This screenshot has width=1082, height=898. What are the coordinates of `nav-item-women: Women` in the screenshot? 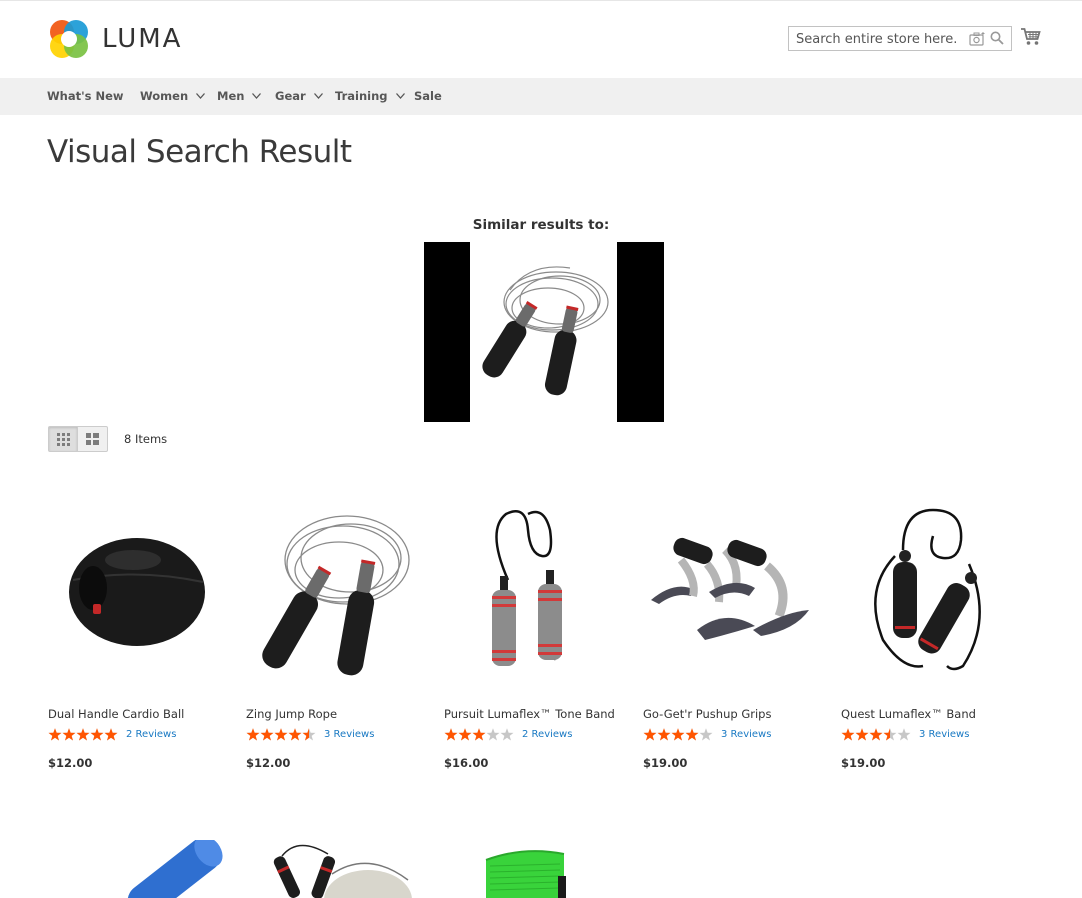 It's located at (173, 96).